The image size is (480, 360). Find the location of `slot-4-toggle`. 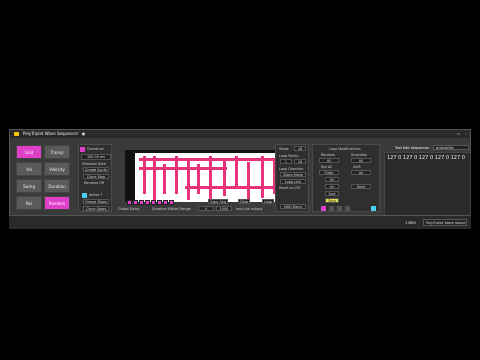

slot-4-toggle is located at coordinates (347, 208).